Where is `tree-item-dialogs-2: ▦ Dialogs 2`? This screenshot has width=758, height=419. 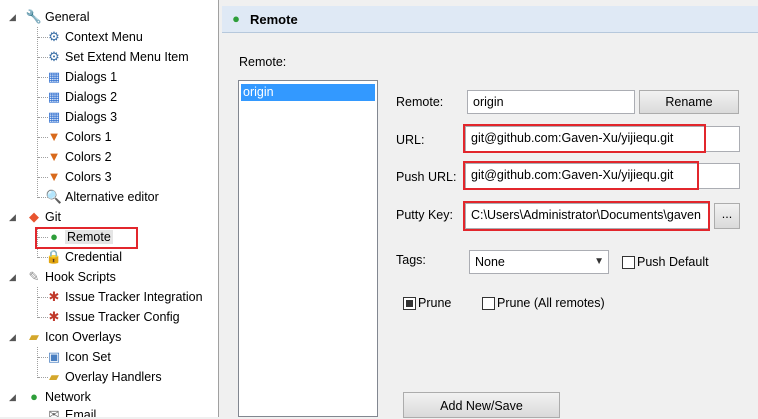
tree-item-dialogs-2: ▦ Dialogs 2 is located at coordinates (81, 97).